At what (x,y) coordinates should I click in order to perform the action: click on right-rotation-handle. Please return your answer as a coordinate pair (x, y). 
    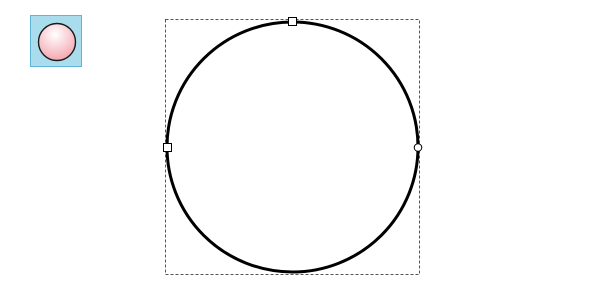
    Looking at the image, I should click on (418, 147).